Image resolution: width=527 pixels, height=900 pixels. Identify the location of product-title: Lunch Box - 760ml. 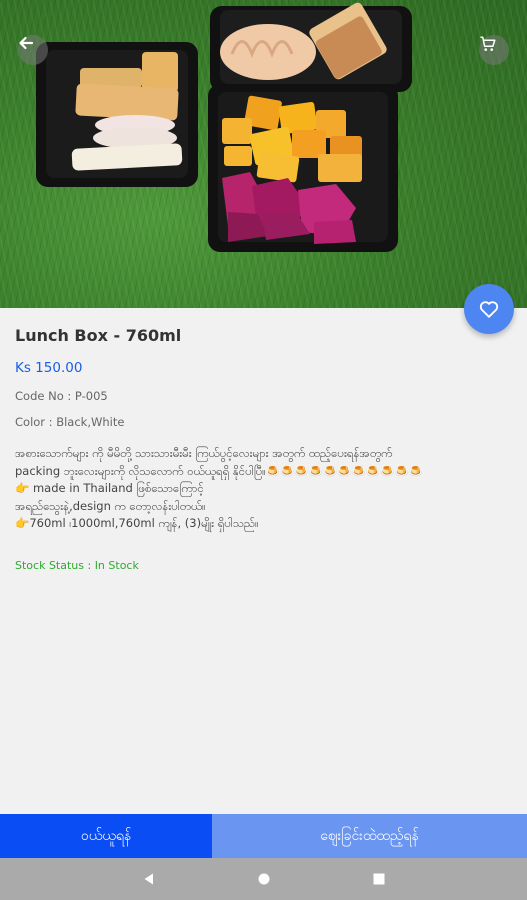
(98, 335).